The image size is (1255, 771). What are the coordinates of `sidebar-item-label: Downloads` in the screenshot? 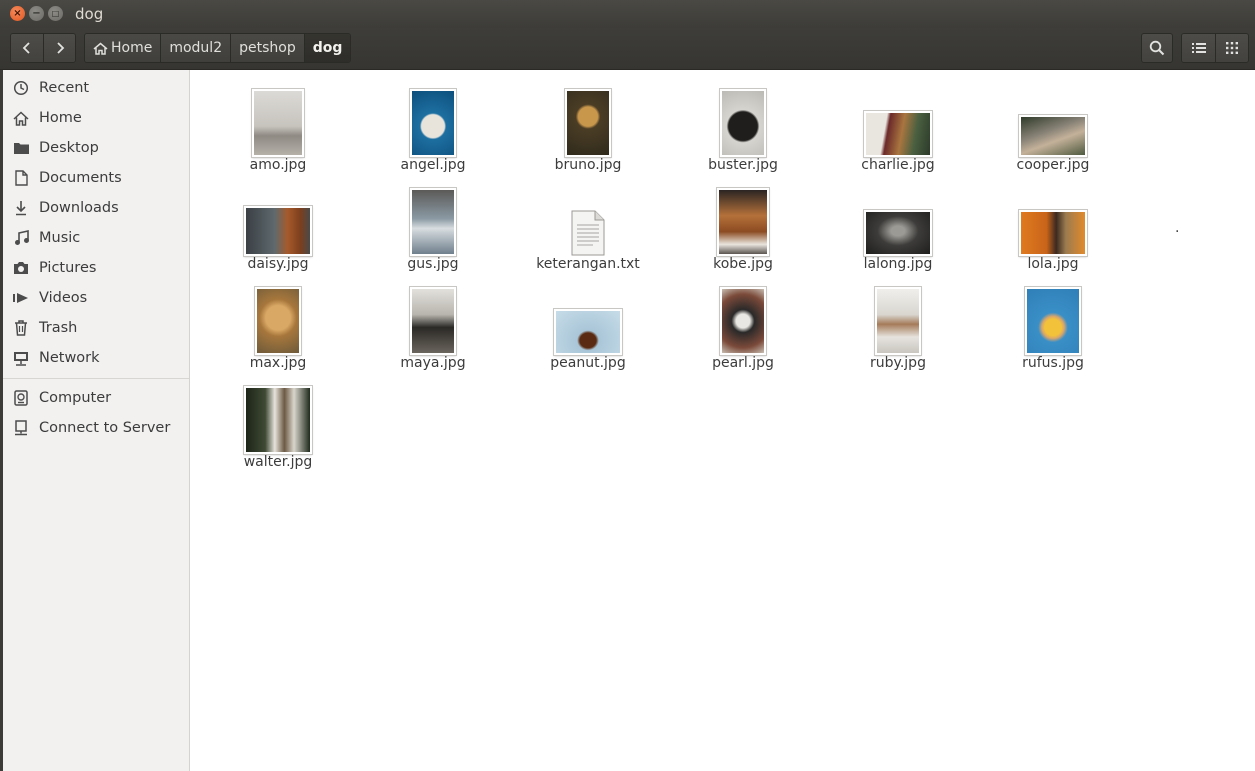 It's located at (79, 208).